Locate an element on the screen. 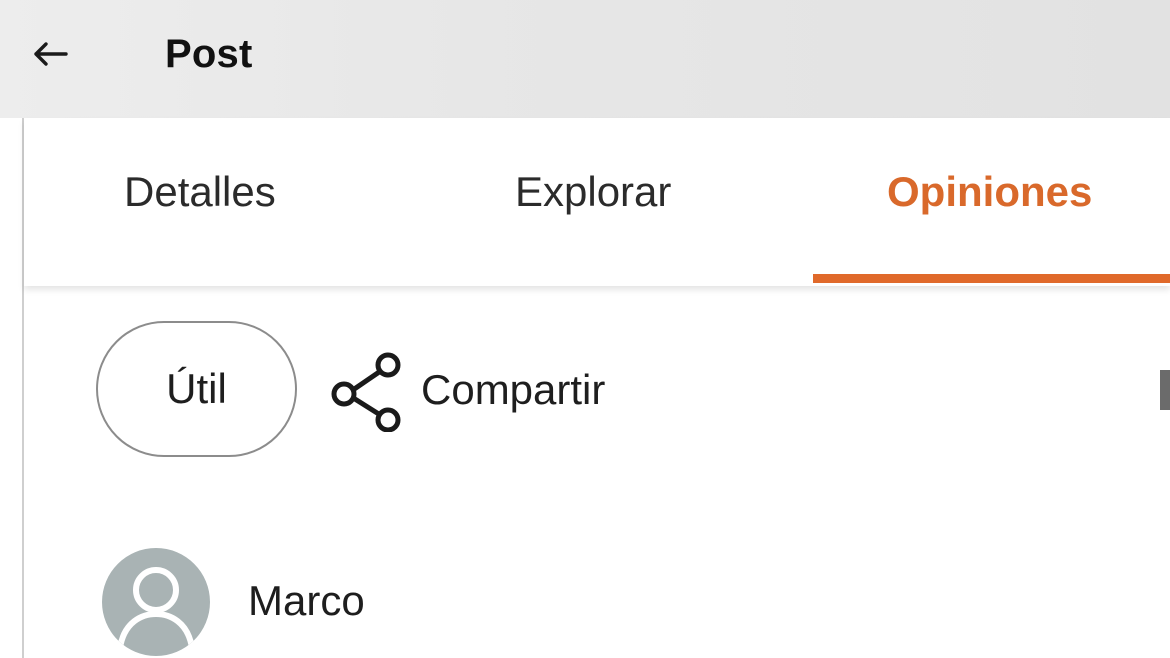 The width and height of the screenshot is (1170, 658). tab-reviews: Opiniones is located at coordinates (989, 192).